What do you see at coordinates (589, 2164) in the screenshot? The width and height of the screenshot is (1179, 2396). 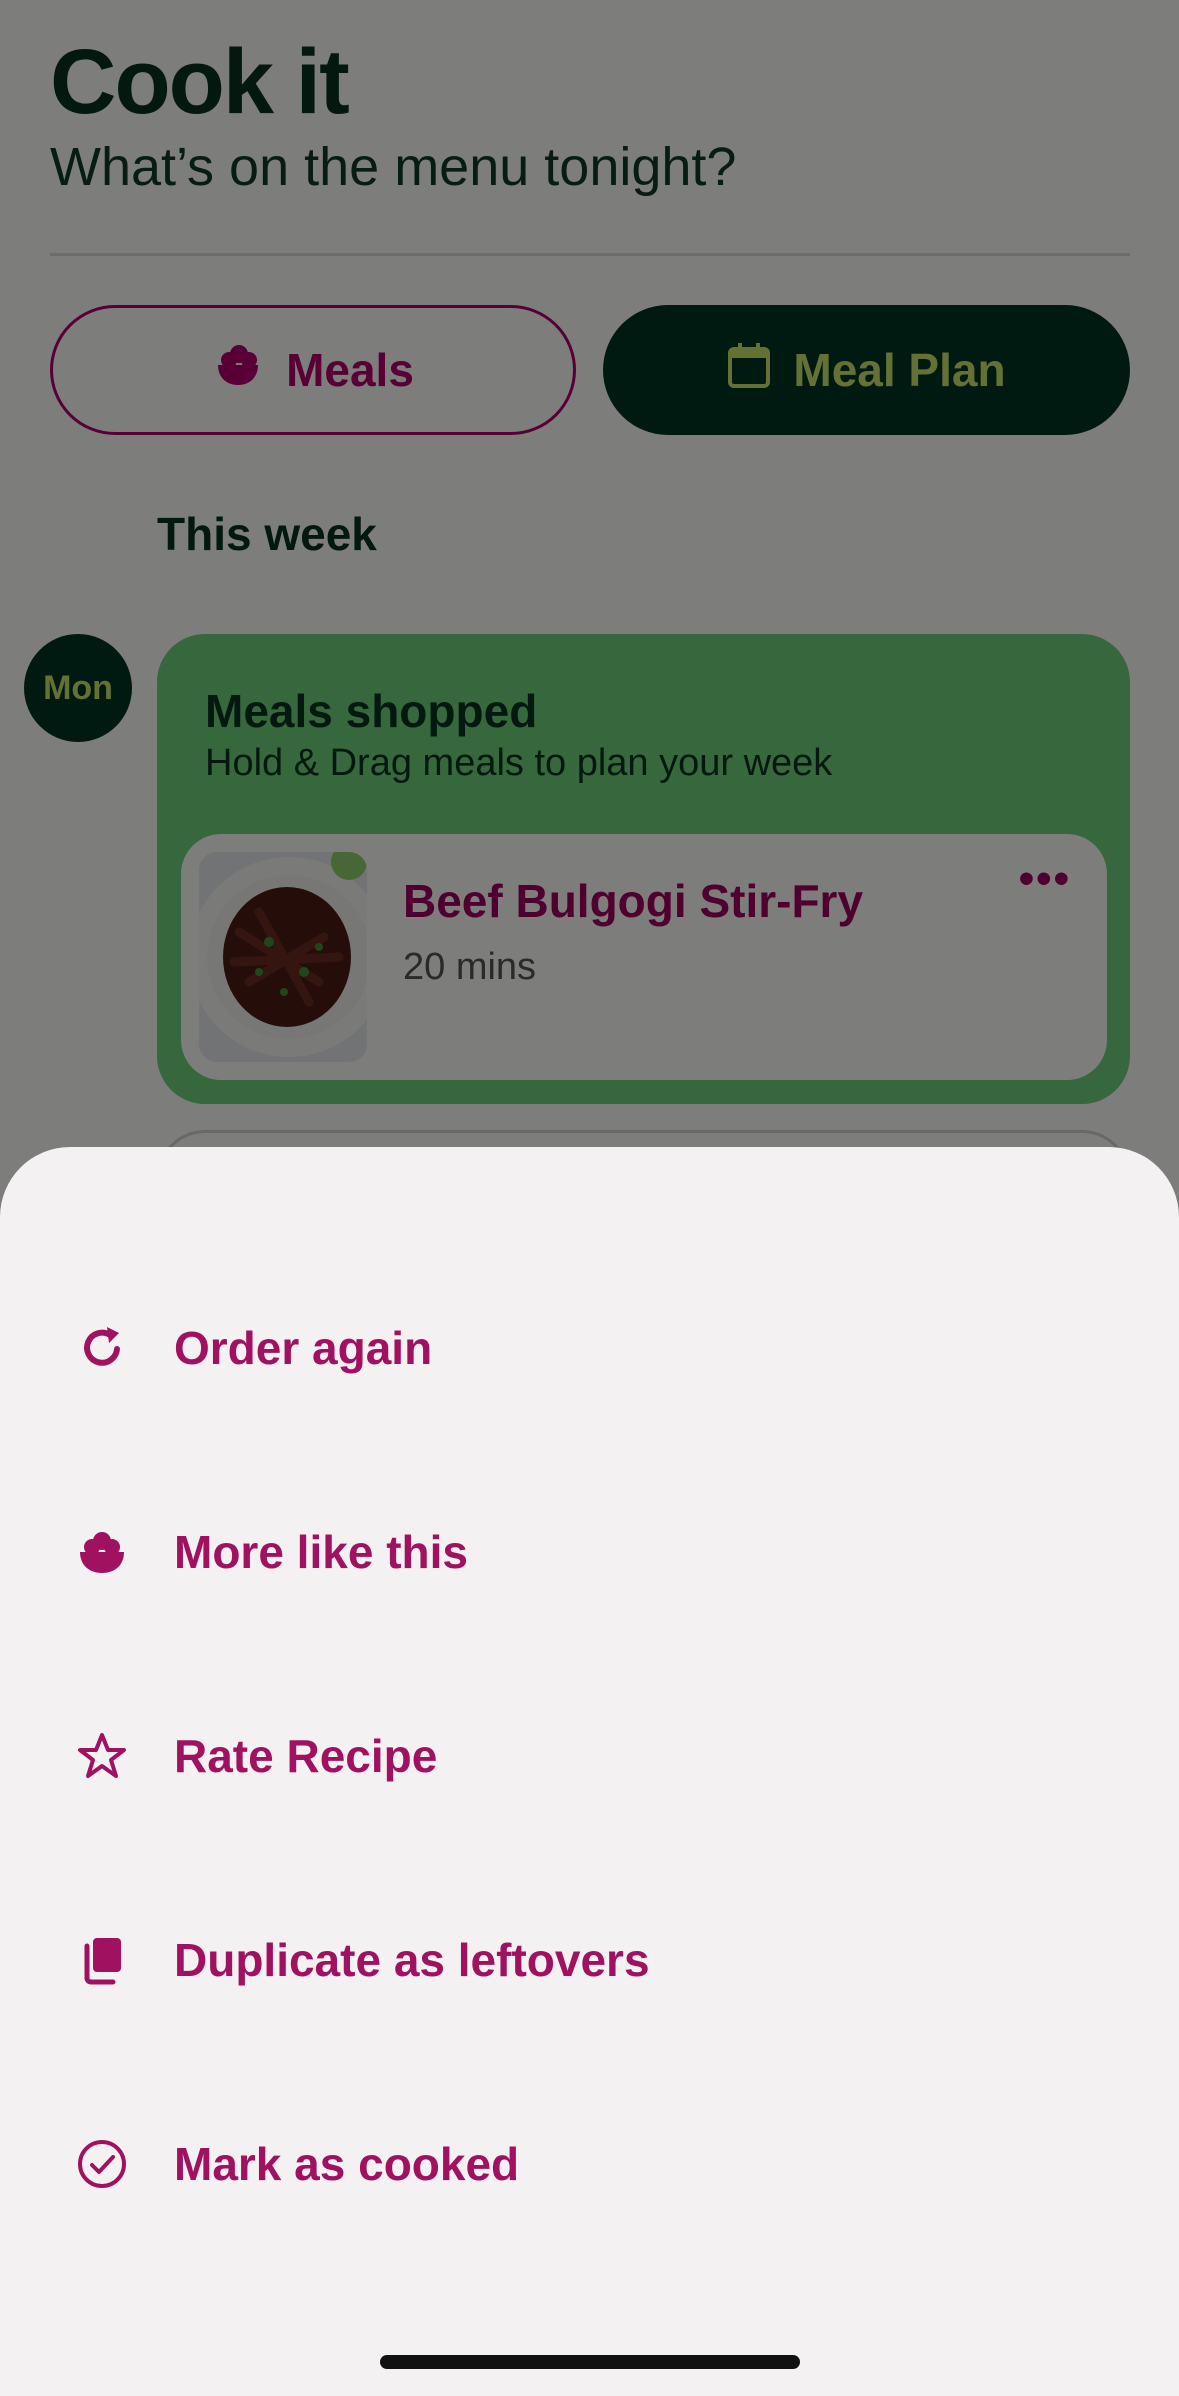 I see `mark-cooked-action: Mark as cooked` at bounding box center [589, 2164].